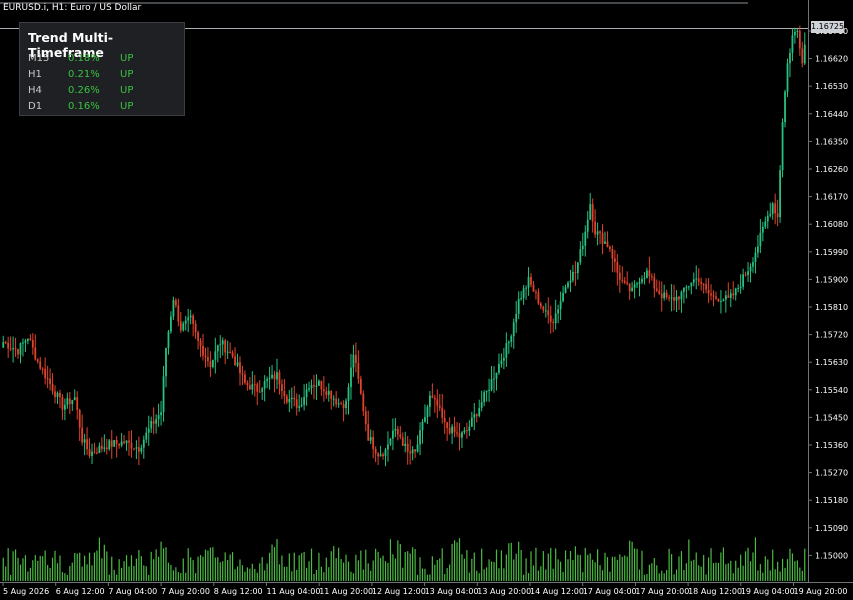 This screenshot has height=600, width=853. What do you see at coordinates (831, 500) in the screenshot?
I see `price-axis-label: 1.15180` at bounding box center [831, 500].